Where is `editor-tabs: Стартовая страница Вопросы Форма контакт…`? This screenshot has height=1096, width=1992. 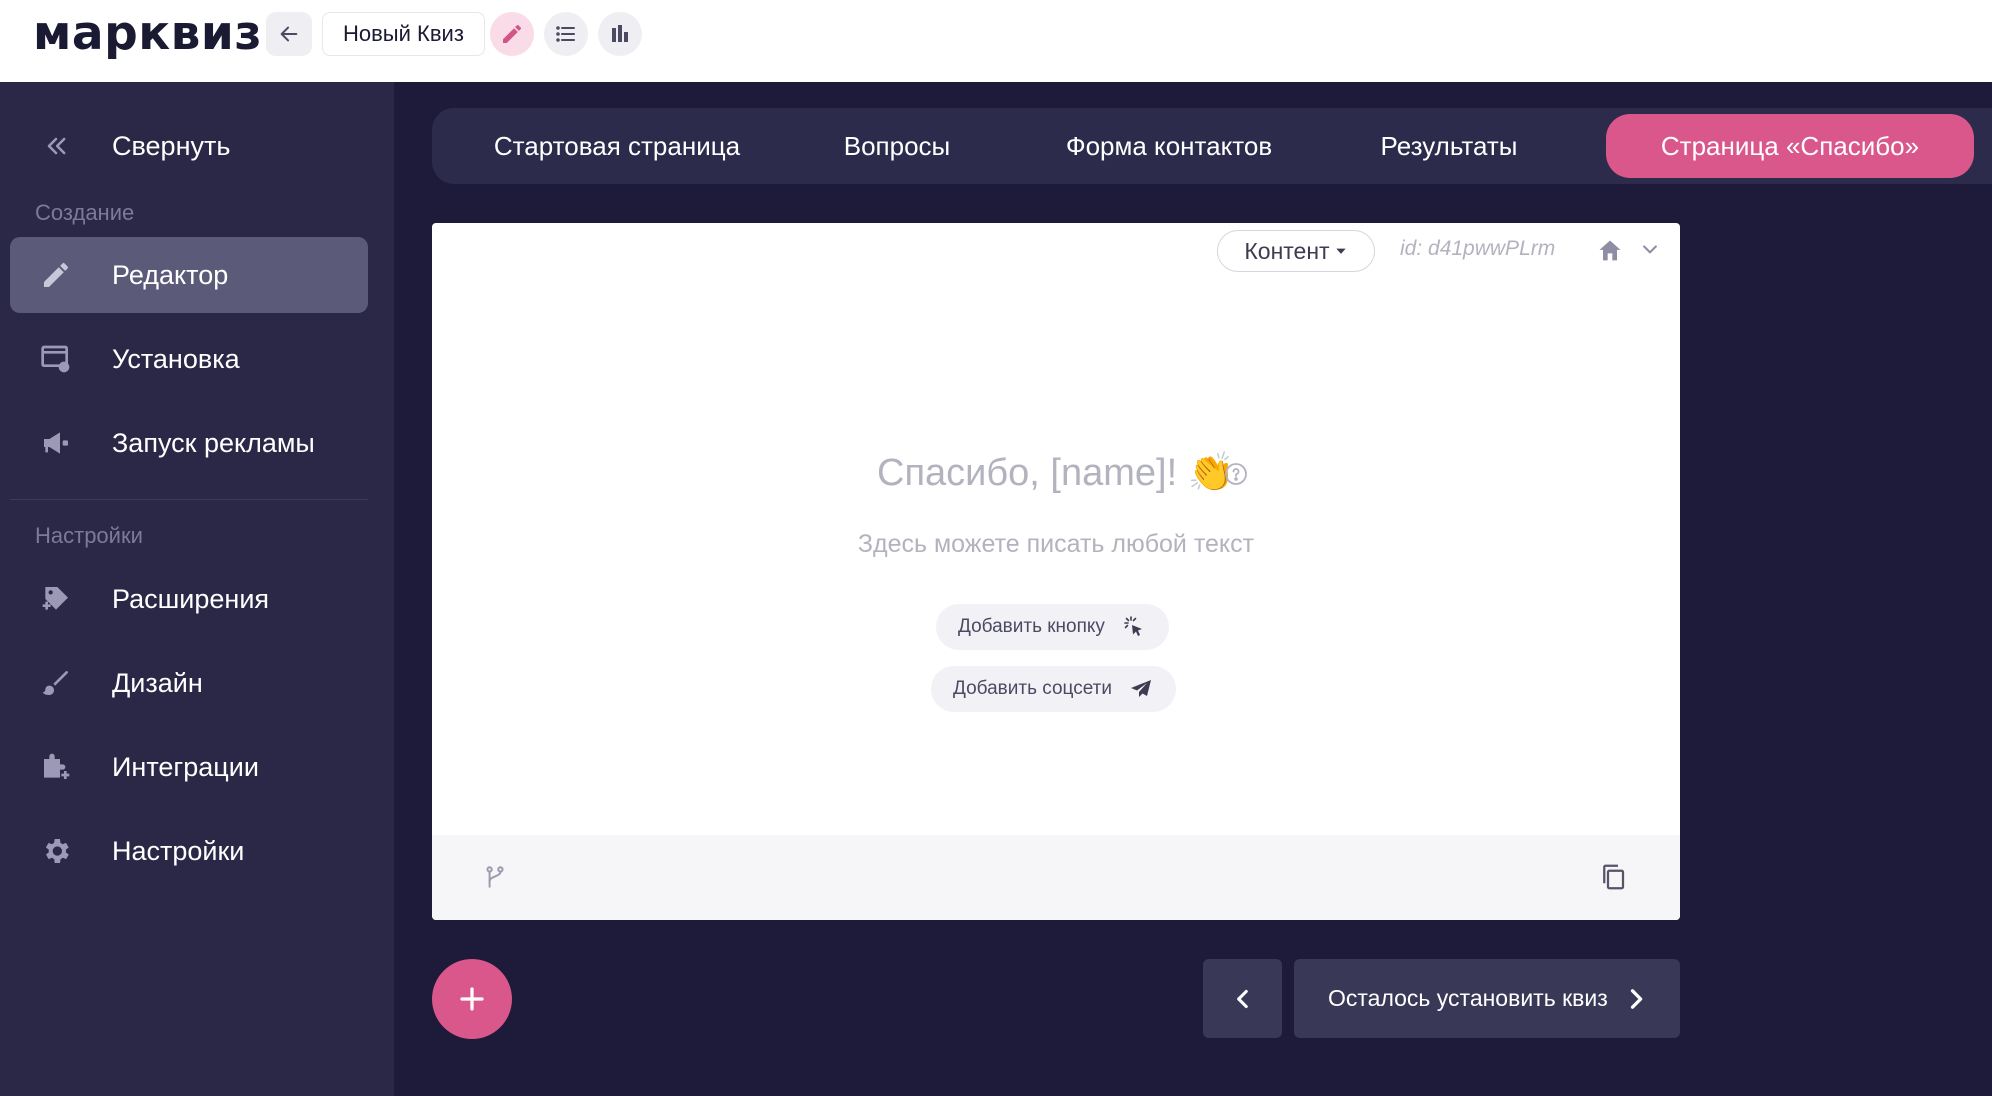
editor-tabs: Стартовая страница Вопросы Форма контакт… is located at coordinates (1212, 146).